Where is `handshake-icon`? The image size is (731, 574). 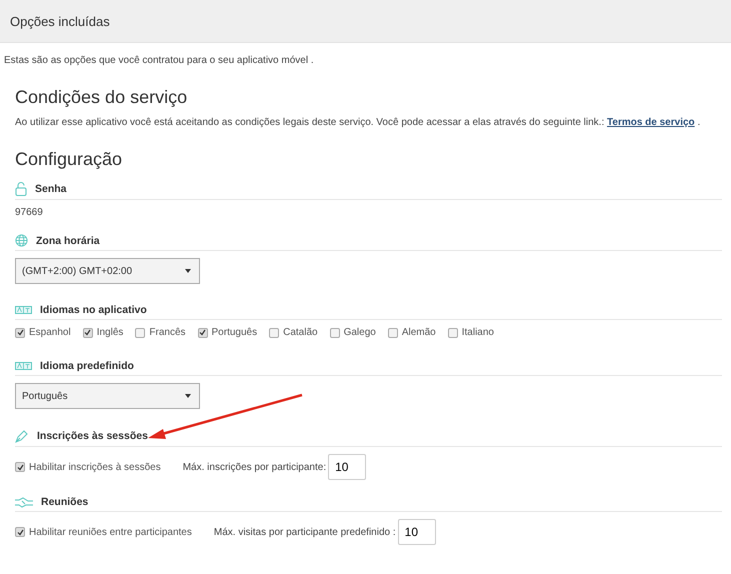
handshake-icon is located at coordinates (24, 502).